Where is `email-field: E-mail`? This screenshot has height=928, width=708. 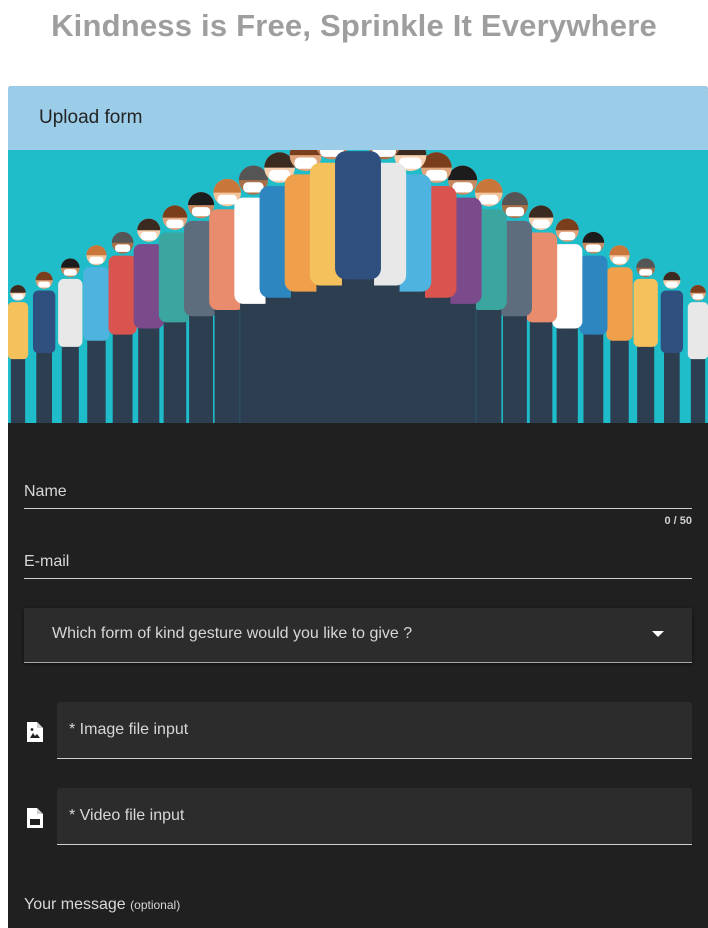 email-field: E-mail is located at coordinates (358, 559).